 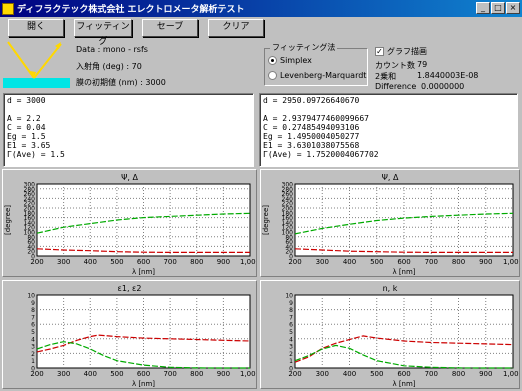 I want to click on initial-thickness-label: 膜の初期値 (nm) : 3000, so click(x=121, y=82).